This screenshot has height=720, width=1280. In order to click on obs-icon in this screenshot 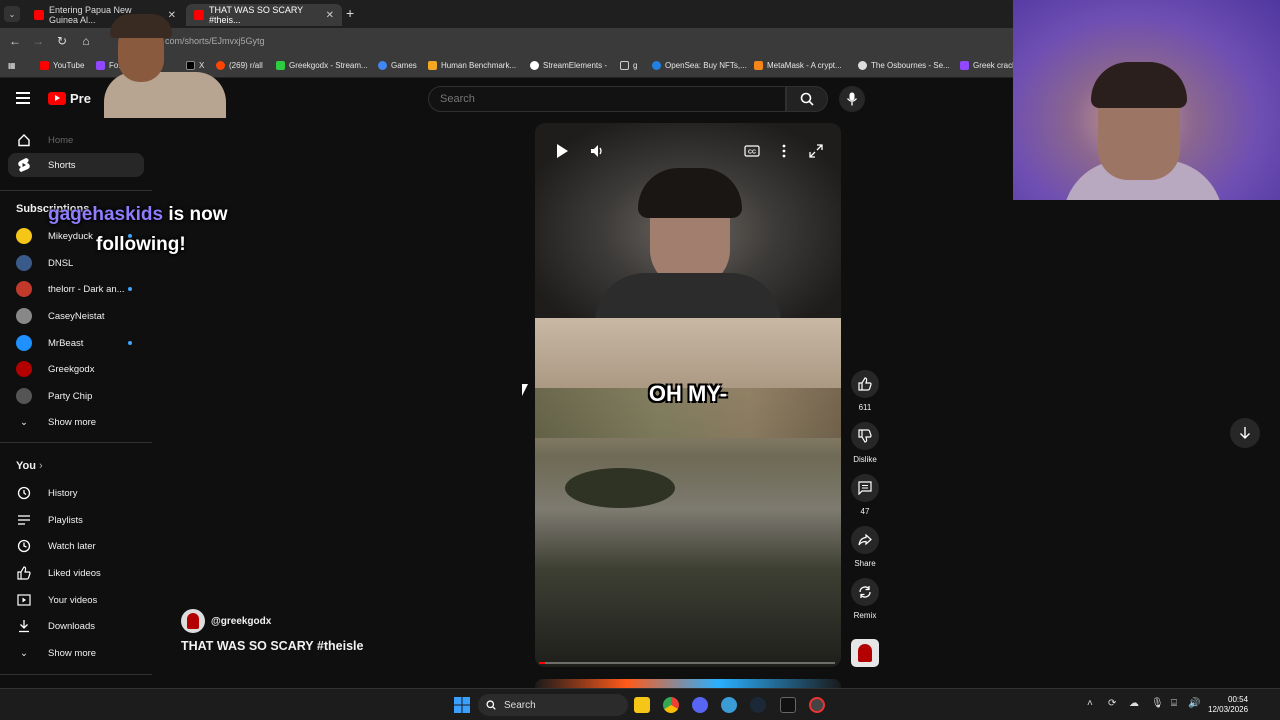, I will do `click(817, 705)`.